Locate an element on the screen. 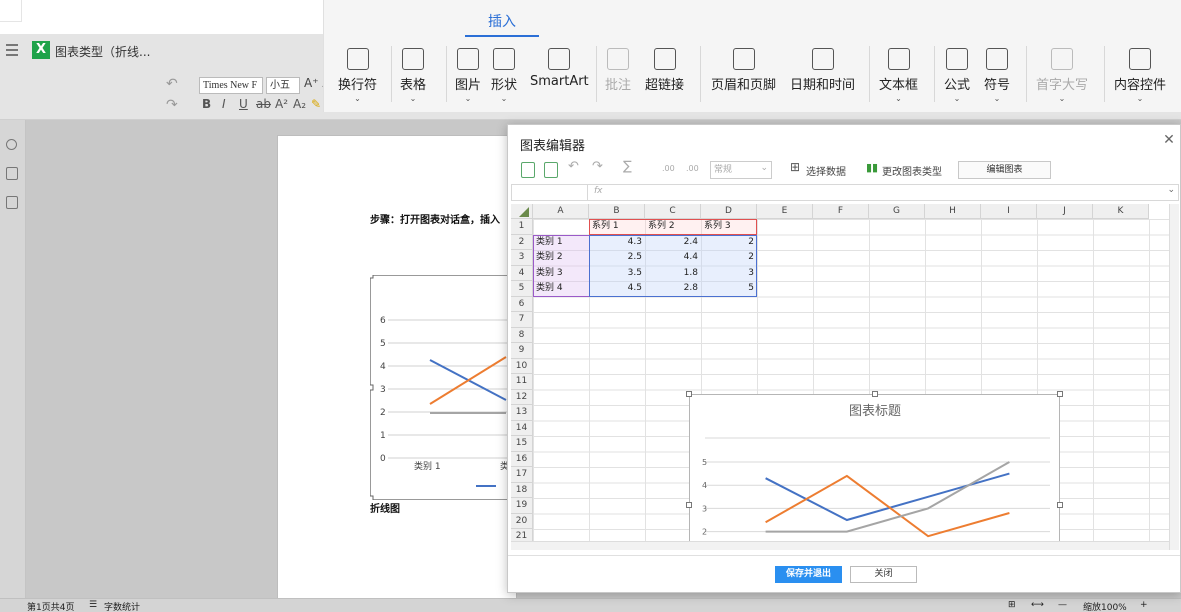 This screenshot has height=612, width=1181. ribbon-comment-button: 批注 is located at coordinates (618, 70).